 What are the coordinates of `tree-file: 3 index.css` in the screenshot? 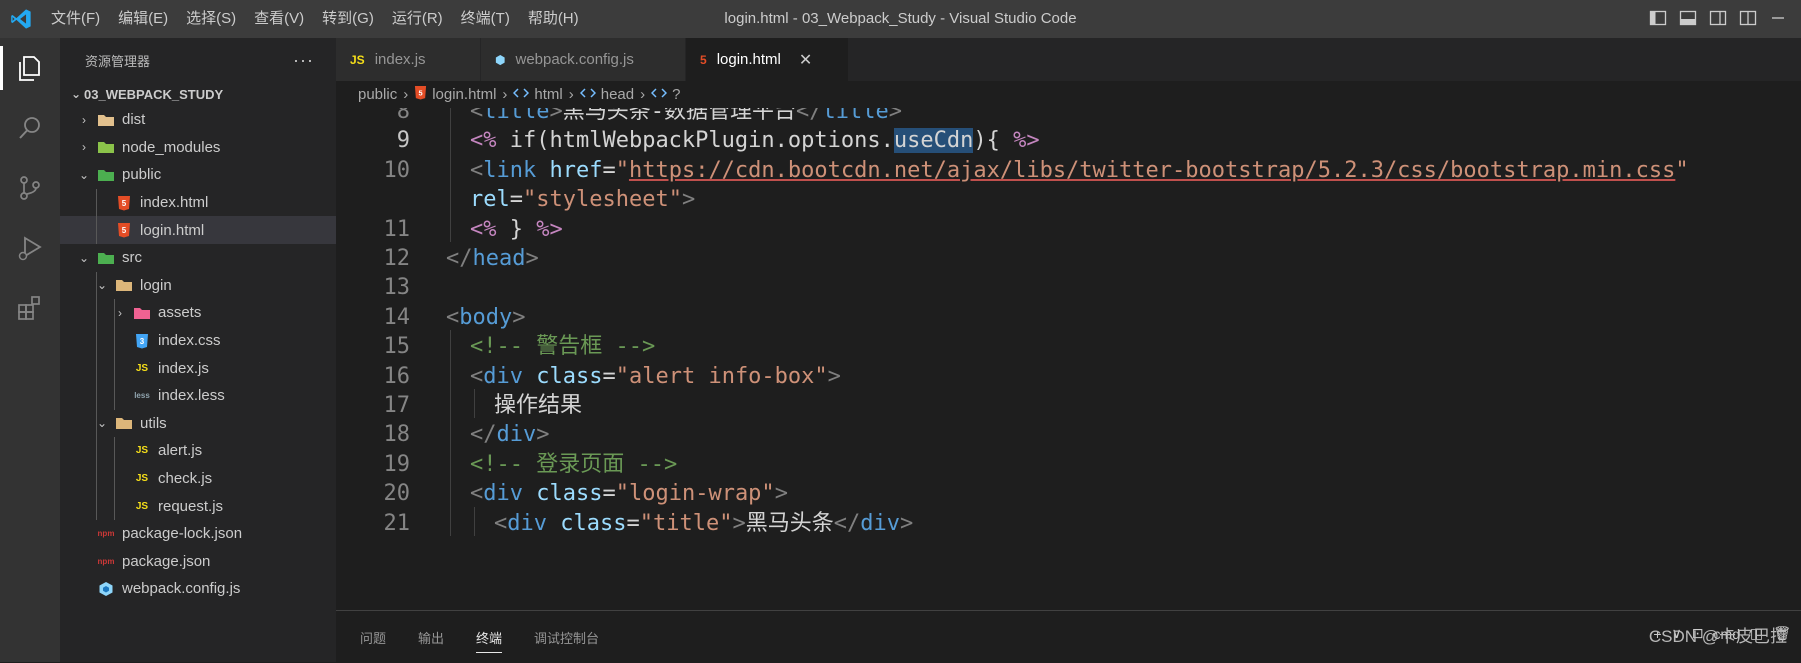 It's located at (198, 340).